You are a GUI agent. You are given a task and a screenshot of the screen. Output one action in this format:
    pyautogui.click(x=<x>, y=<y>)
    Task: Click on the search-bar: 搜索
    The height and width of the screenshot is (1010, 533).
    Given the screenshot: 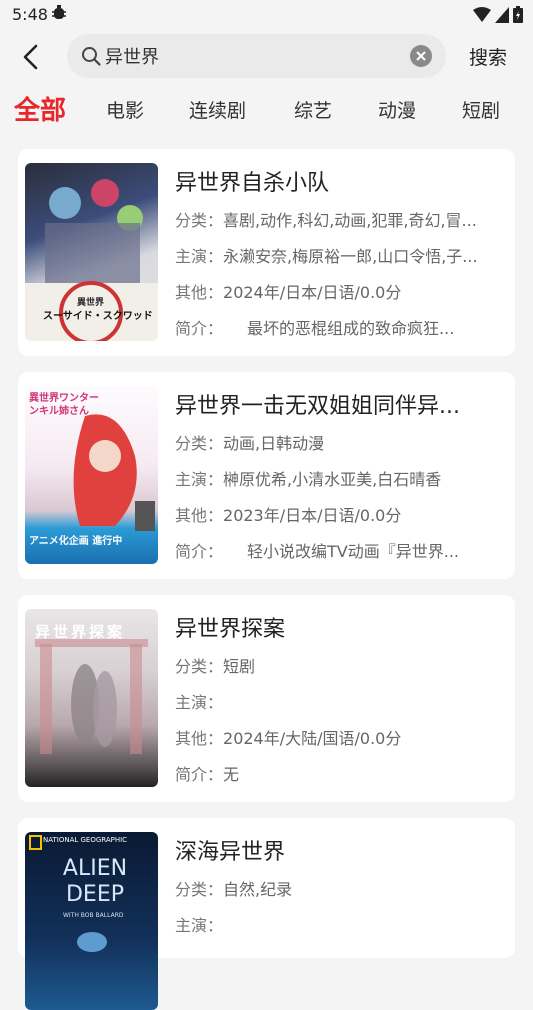 What is the action you would take?
    pyautogui.click(x=266, y=57)
    